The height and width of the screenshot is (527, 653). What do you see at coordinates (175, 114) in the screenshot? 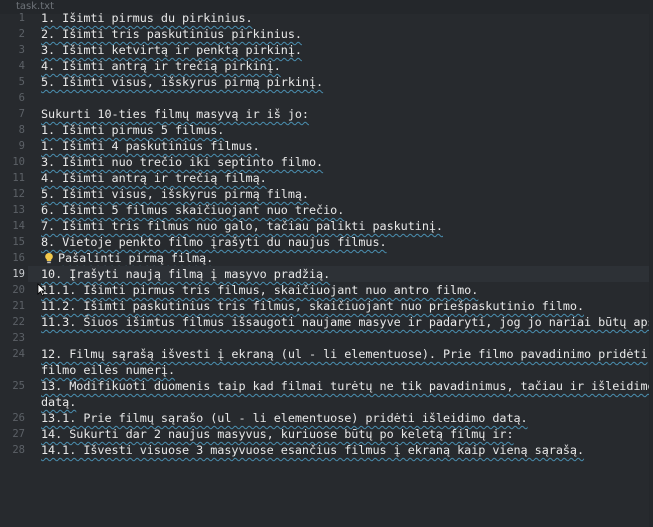
I see `line-text: Sukurti 10-ties filmų masyvą ir iš jo:` at bounding box center [175, 114].